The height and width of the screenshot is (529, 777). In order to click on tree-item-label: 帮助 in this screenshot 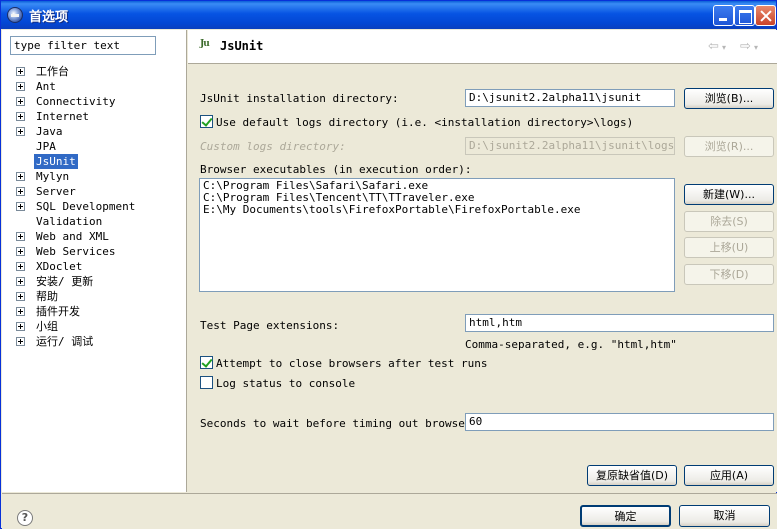, I will do `click(47, 296)`.